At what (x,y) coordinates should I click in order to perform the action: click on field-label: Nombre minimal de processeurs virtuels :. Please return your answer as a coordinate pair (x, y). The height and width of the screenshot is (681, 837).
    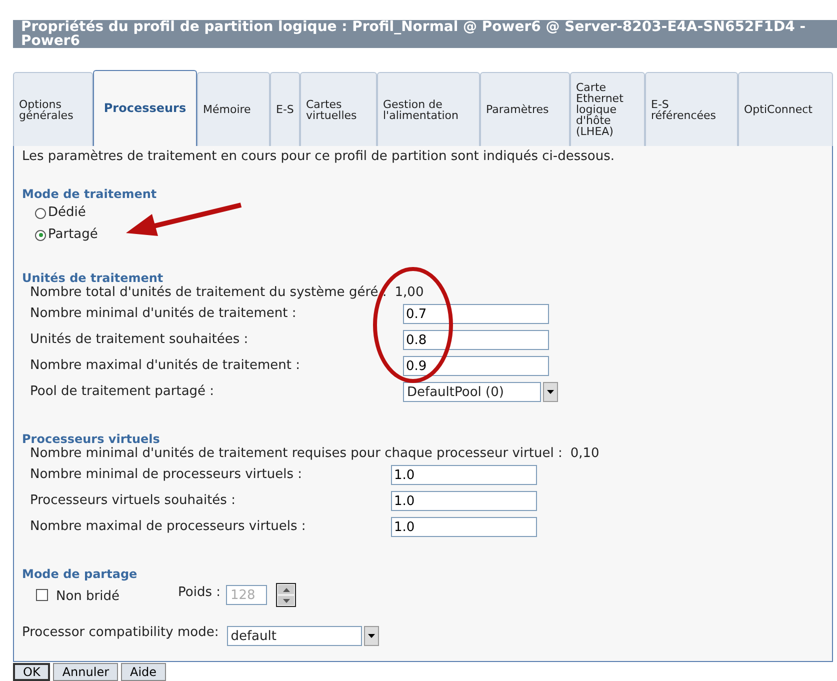
    Looking at the image, I should click on (166, 475).